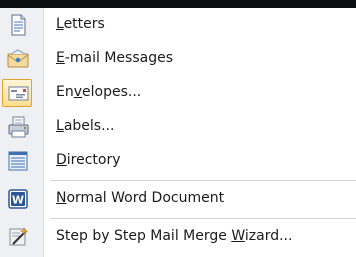  I want to click on wizard-wand-icon, so click(18, 237).